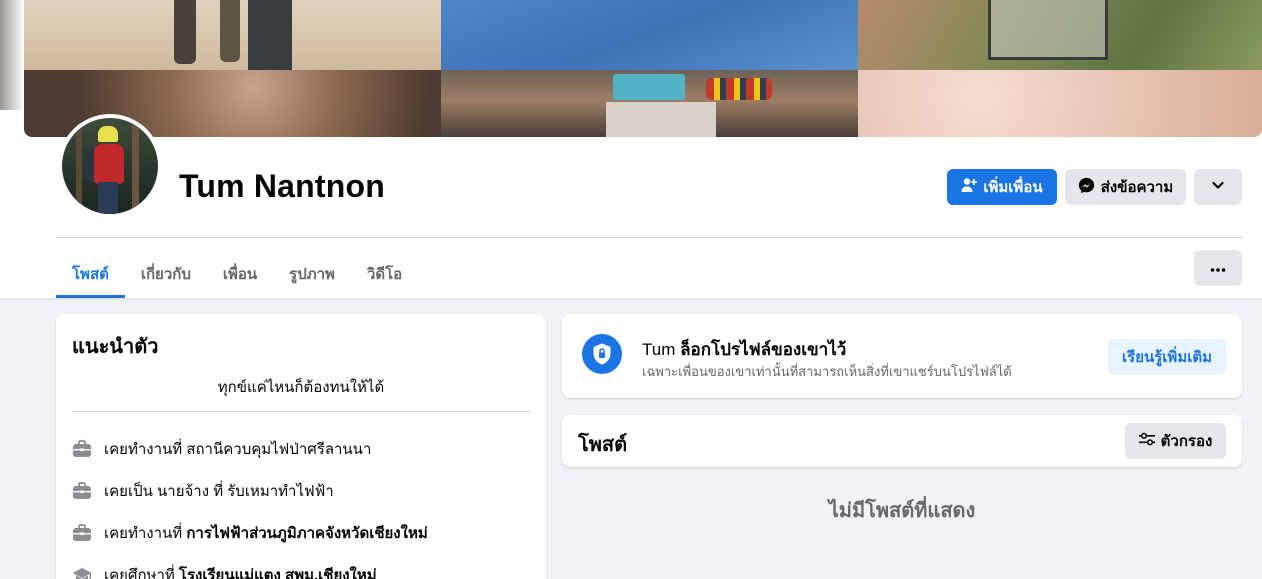  I want to click on graduation-cap-icon, so click(82, 572).